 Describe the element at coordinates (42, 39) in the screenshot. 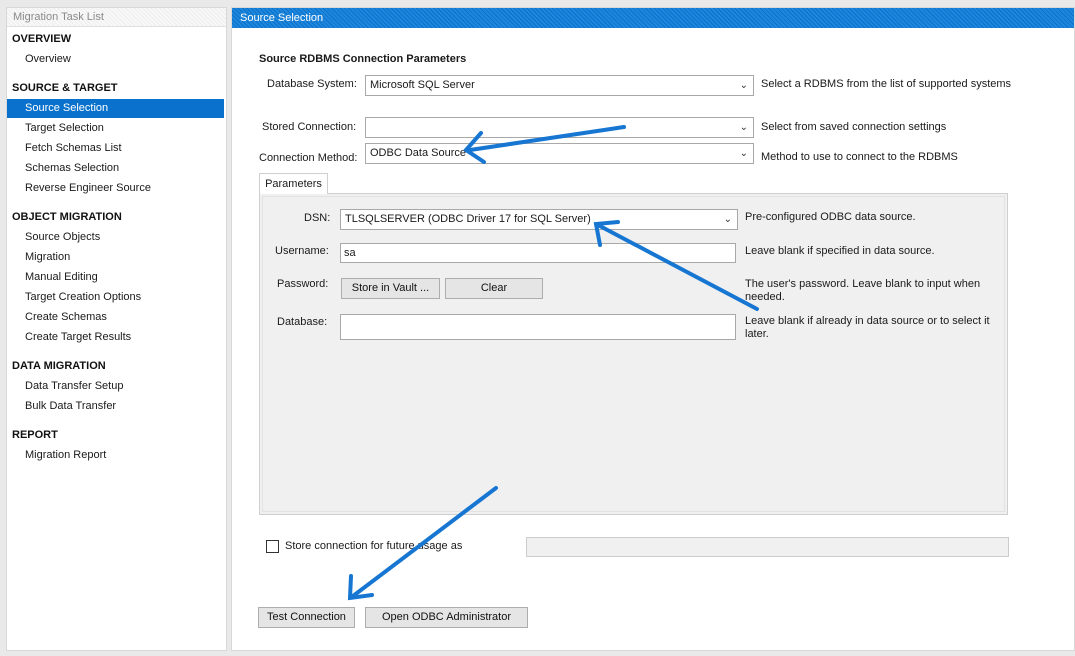

I see `section-overview: OVERVIEW` at that location.